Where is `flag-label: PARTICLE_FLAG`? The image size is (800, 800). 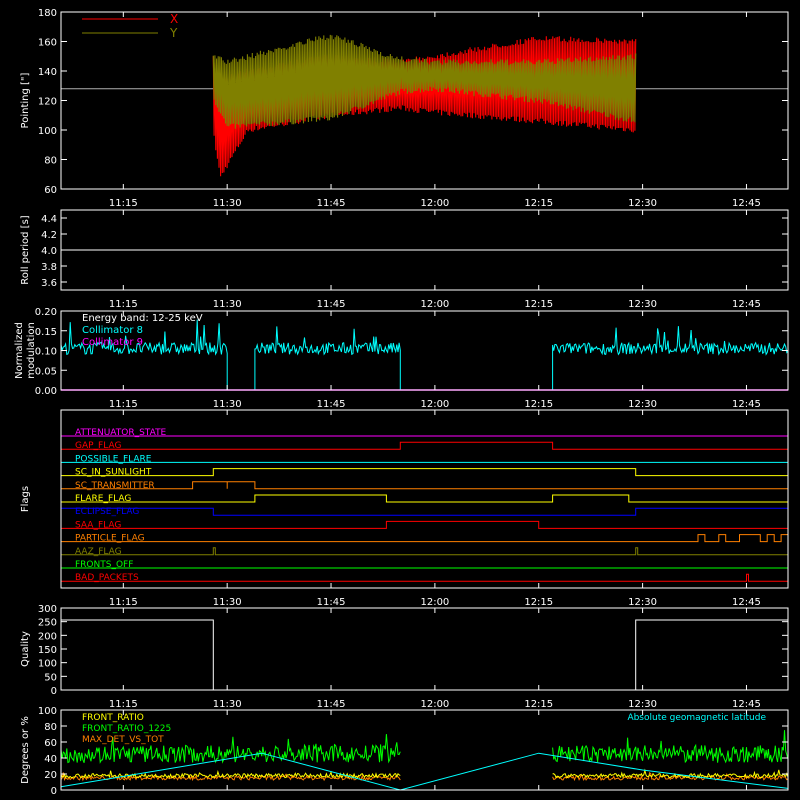 flag-label: PARTICLE_FLAG is located at coordinates (110, 539).